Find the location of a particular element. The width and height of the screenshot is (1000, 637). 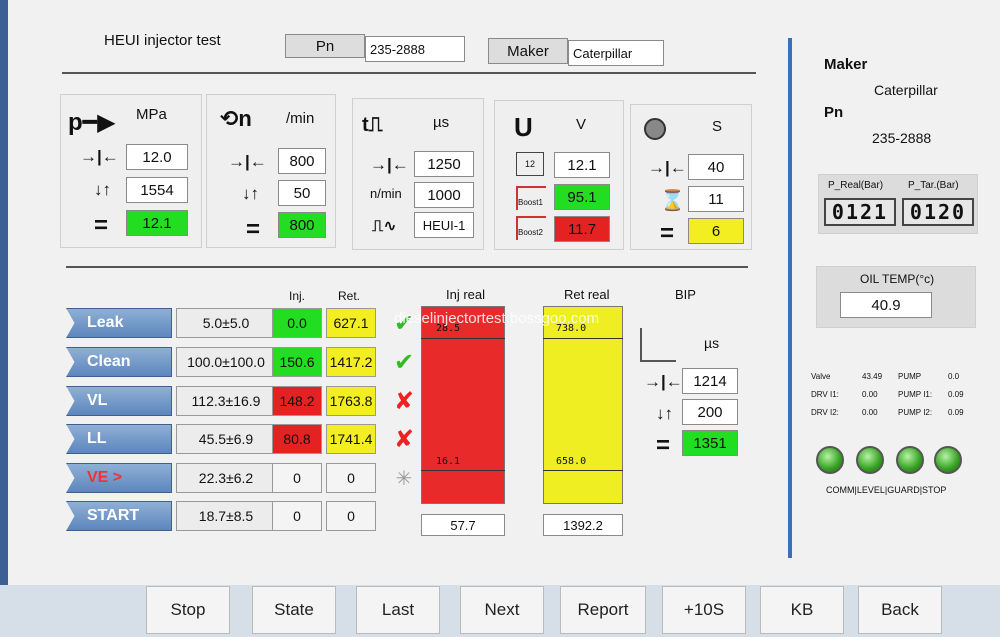

row-vl-button: VL is located at coordinates (119, 401).